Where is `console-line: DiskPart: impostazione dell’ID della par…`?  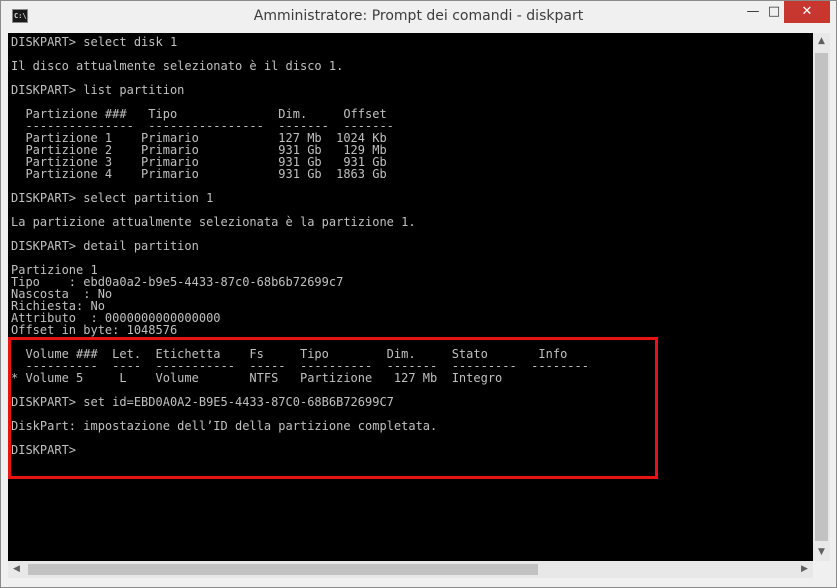
console-line: DiskPart: impostazione dell’ID della par… is located at coordinates (224, 426).